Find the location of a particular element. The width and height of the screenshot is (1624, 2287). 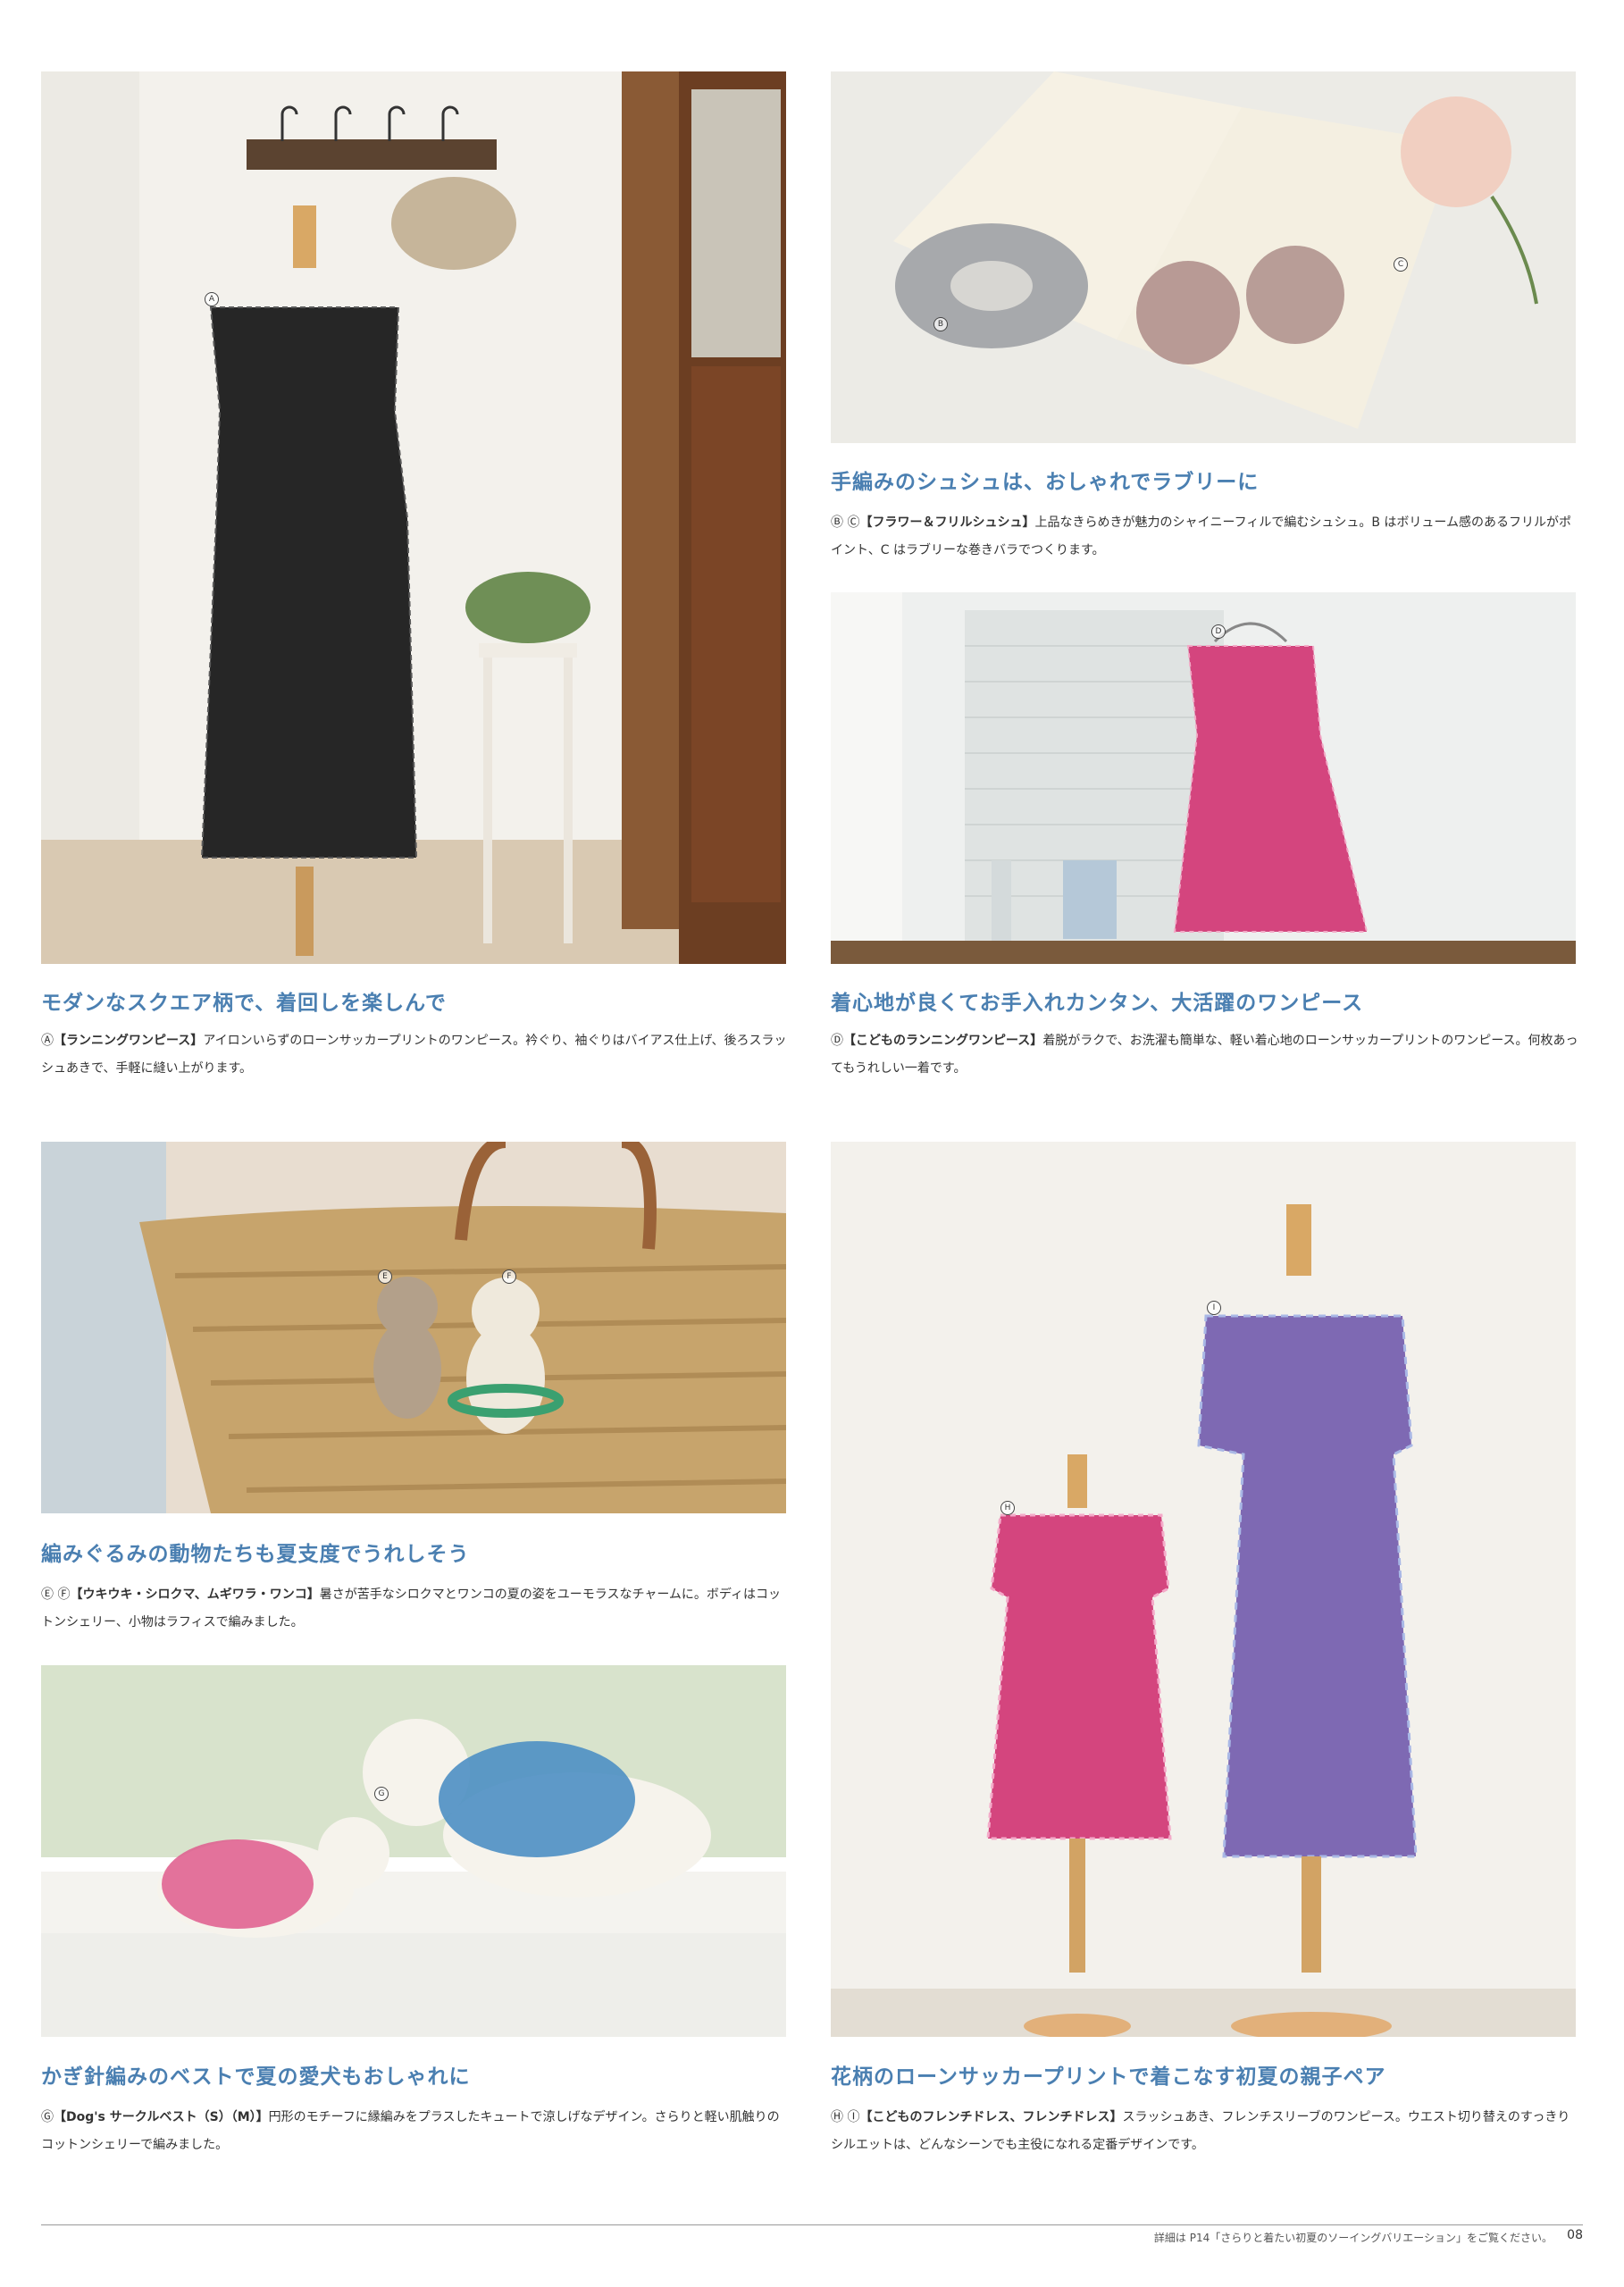

heading-scrunchies: 手編みのシュシュは、おしゃれでラブリーに is located at coordinates (1045, 482).